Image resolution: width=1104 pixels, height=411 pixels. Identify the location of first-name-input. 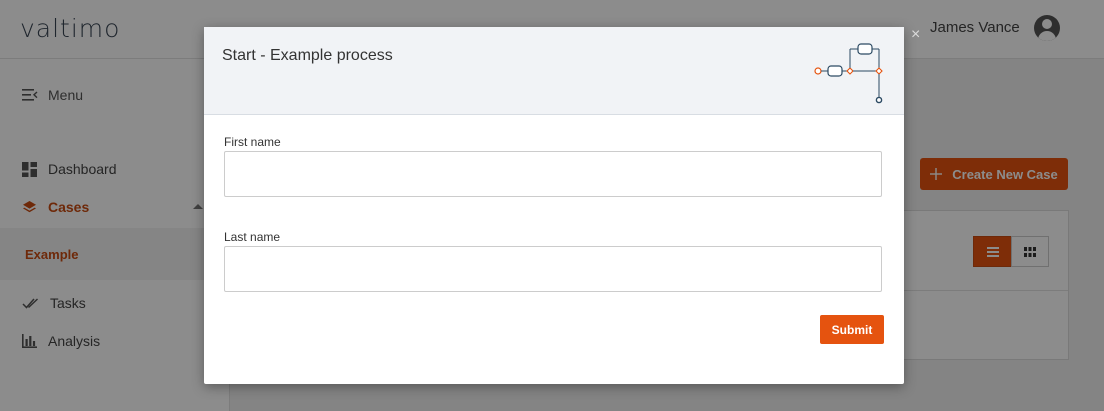
(553, 174).